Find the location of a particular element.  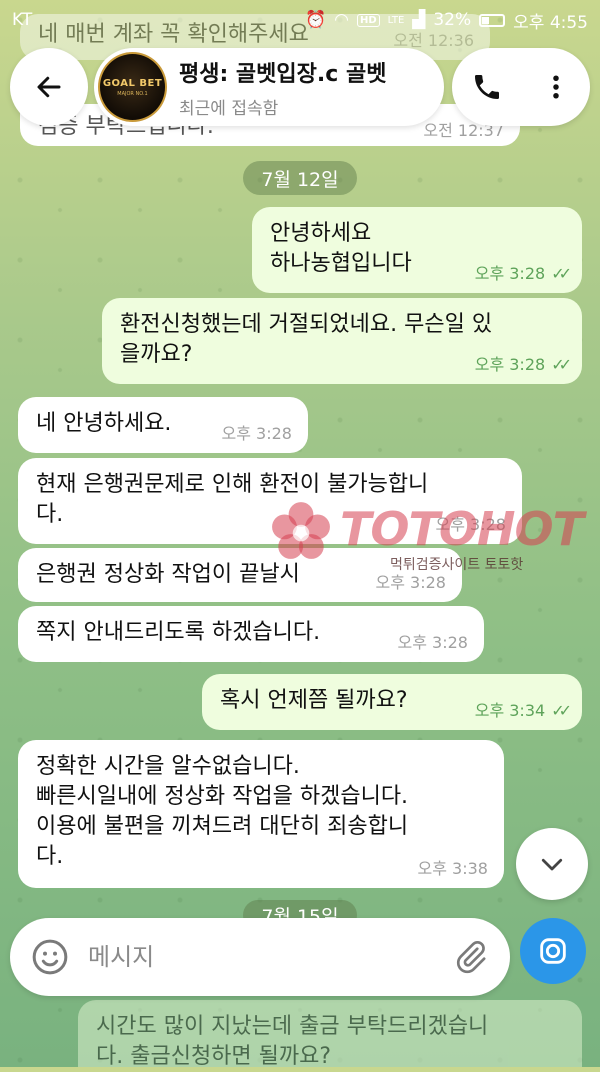

message-input is located at coordinates (258, 957).